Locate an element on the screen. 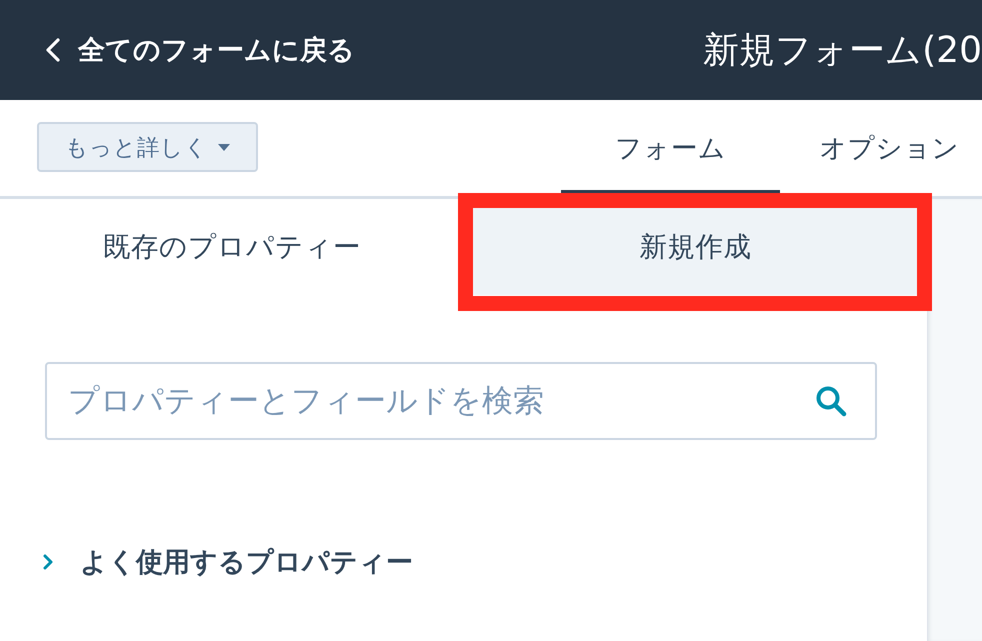 The image size is (982, 641). more-button: もっと詳しく is located at coordinates (147, 147).